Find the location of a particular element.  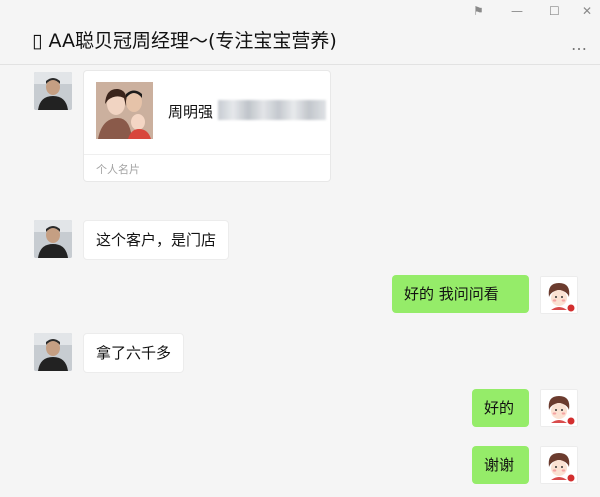

card-type-label: 个人名片 is located at coordinates (118, 169).